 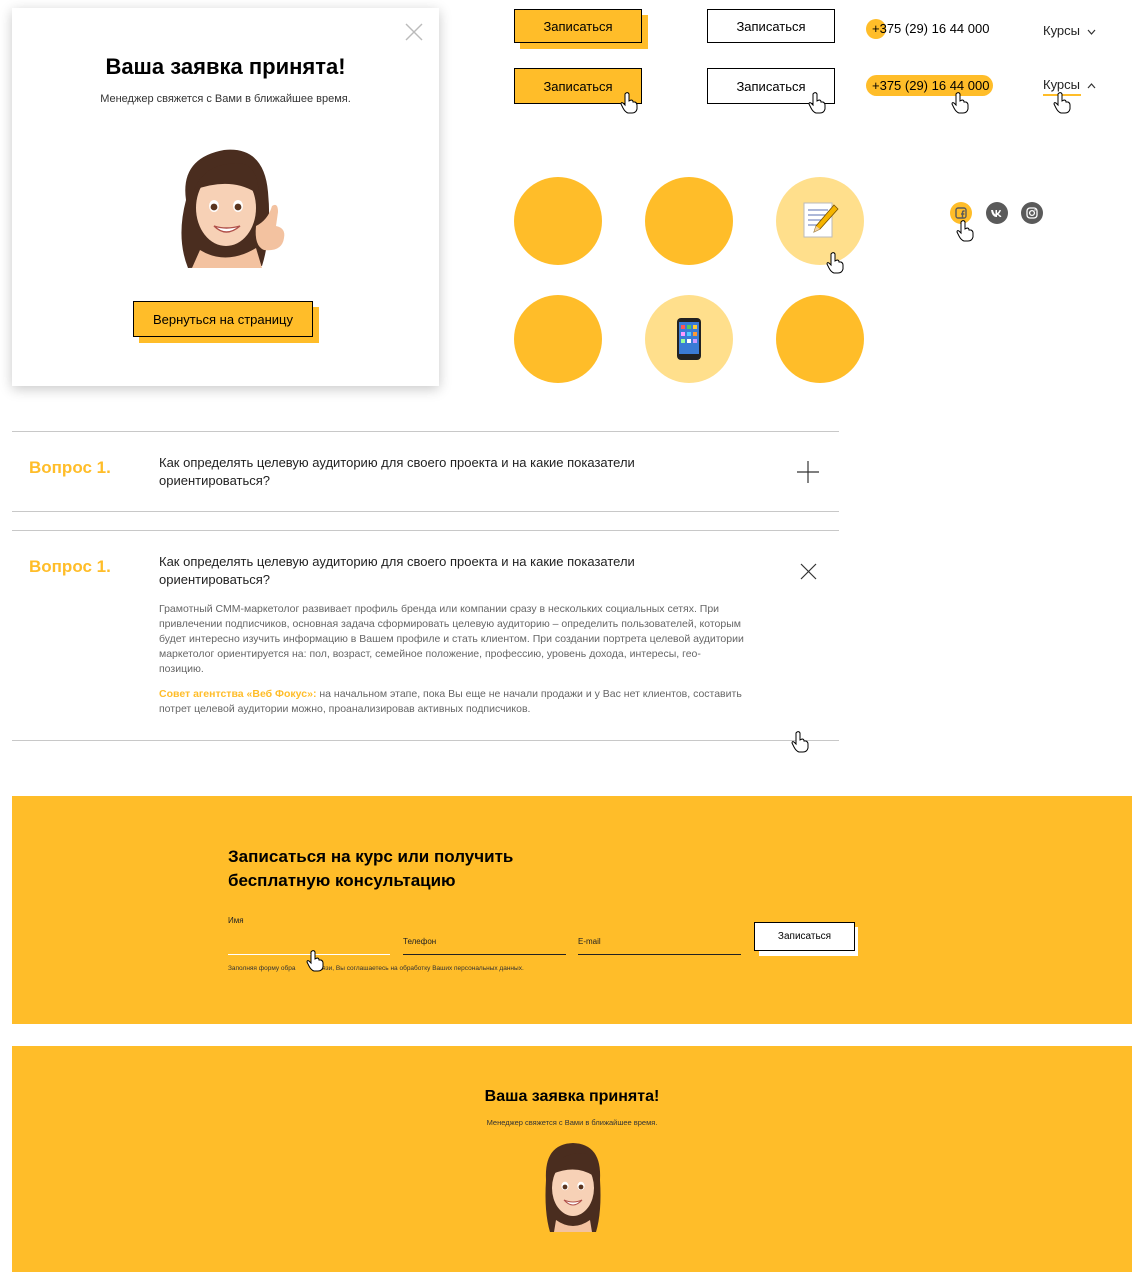 I want to click on plus-icon, so click(x=808, y=472).